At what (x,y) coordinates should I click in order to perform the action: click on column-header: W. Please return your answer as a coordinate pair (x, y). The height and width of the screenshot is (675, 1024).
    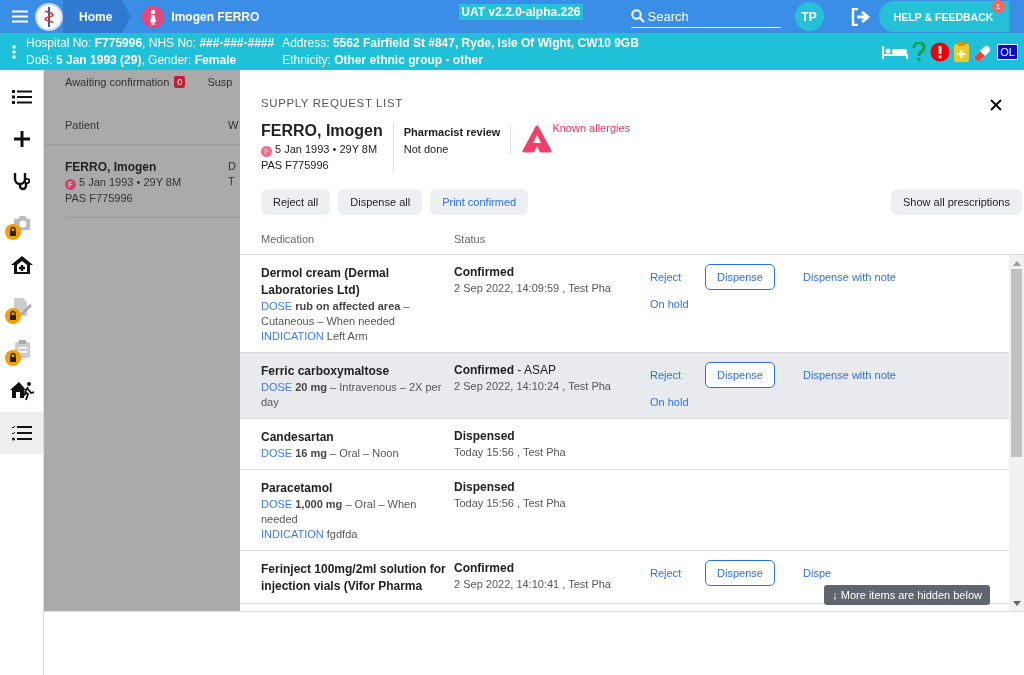
    Looking at the image, I should click on (233, 125).